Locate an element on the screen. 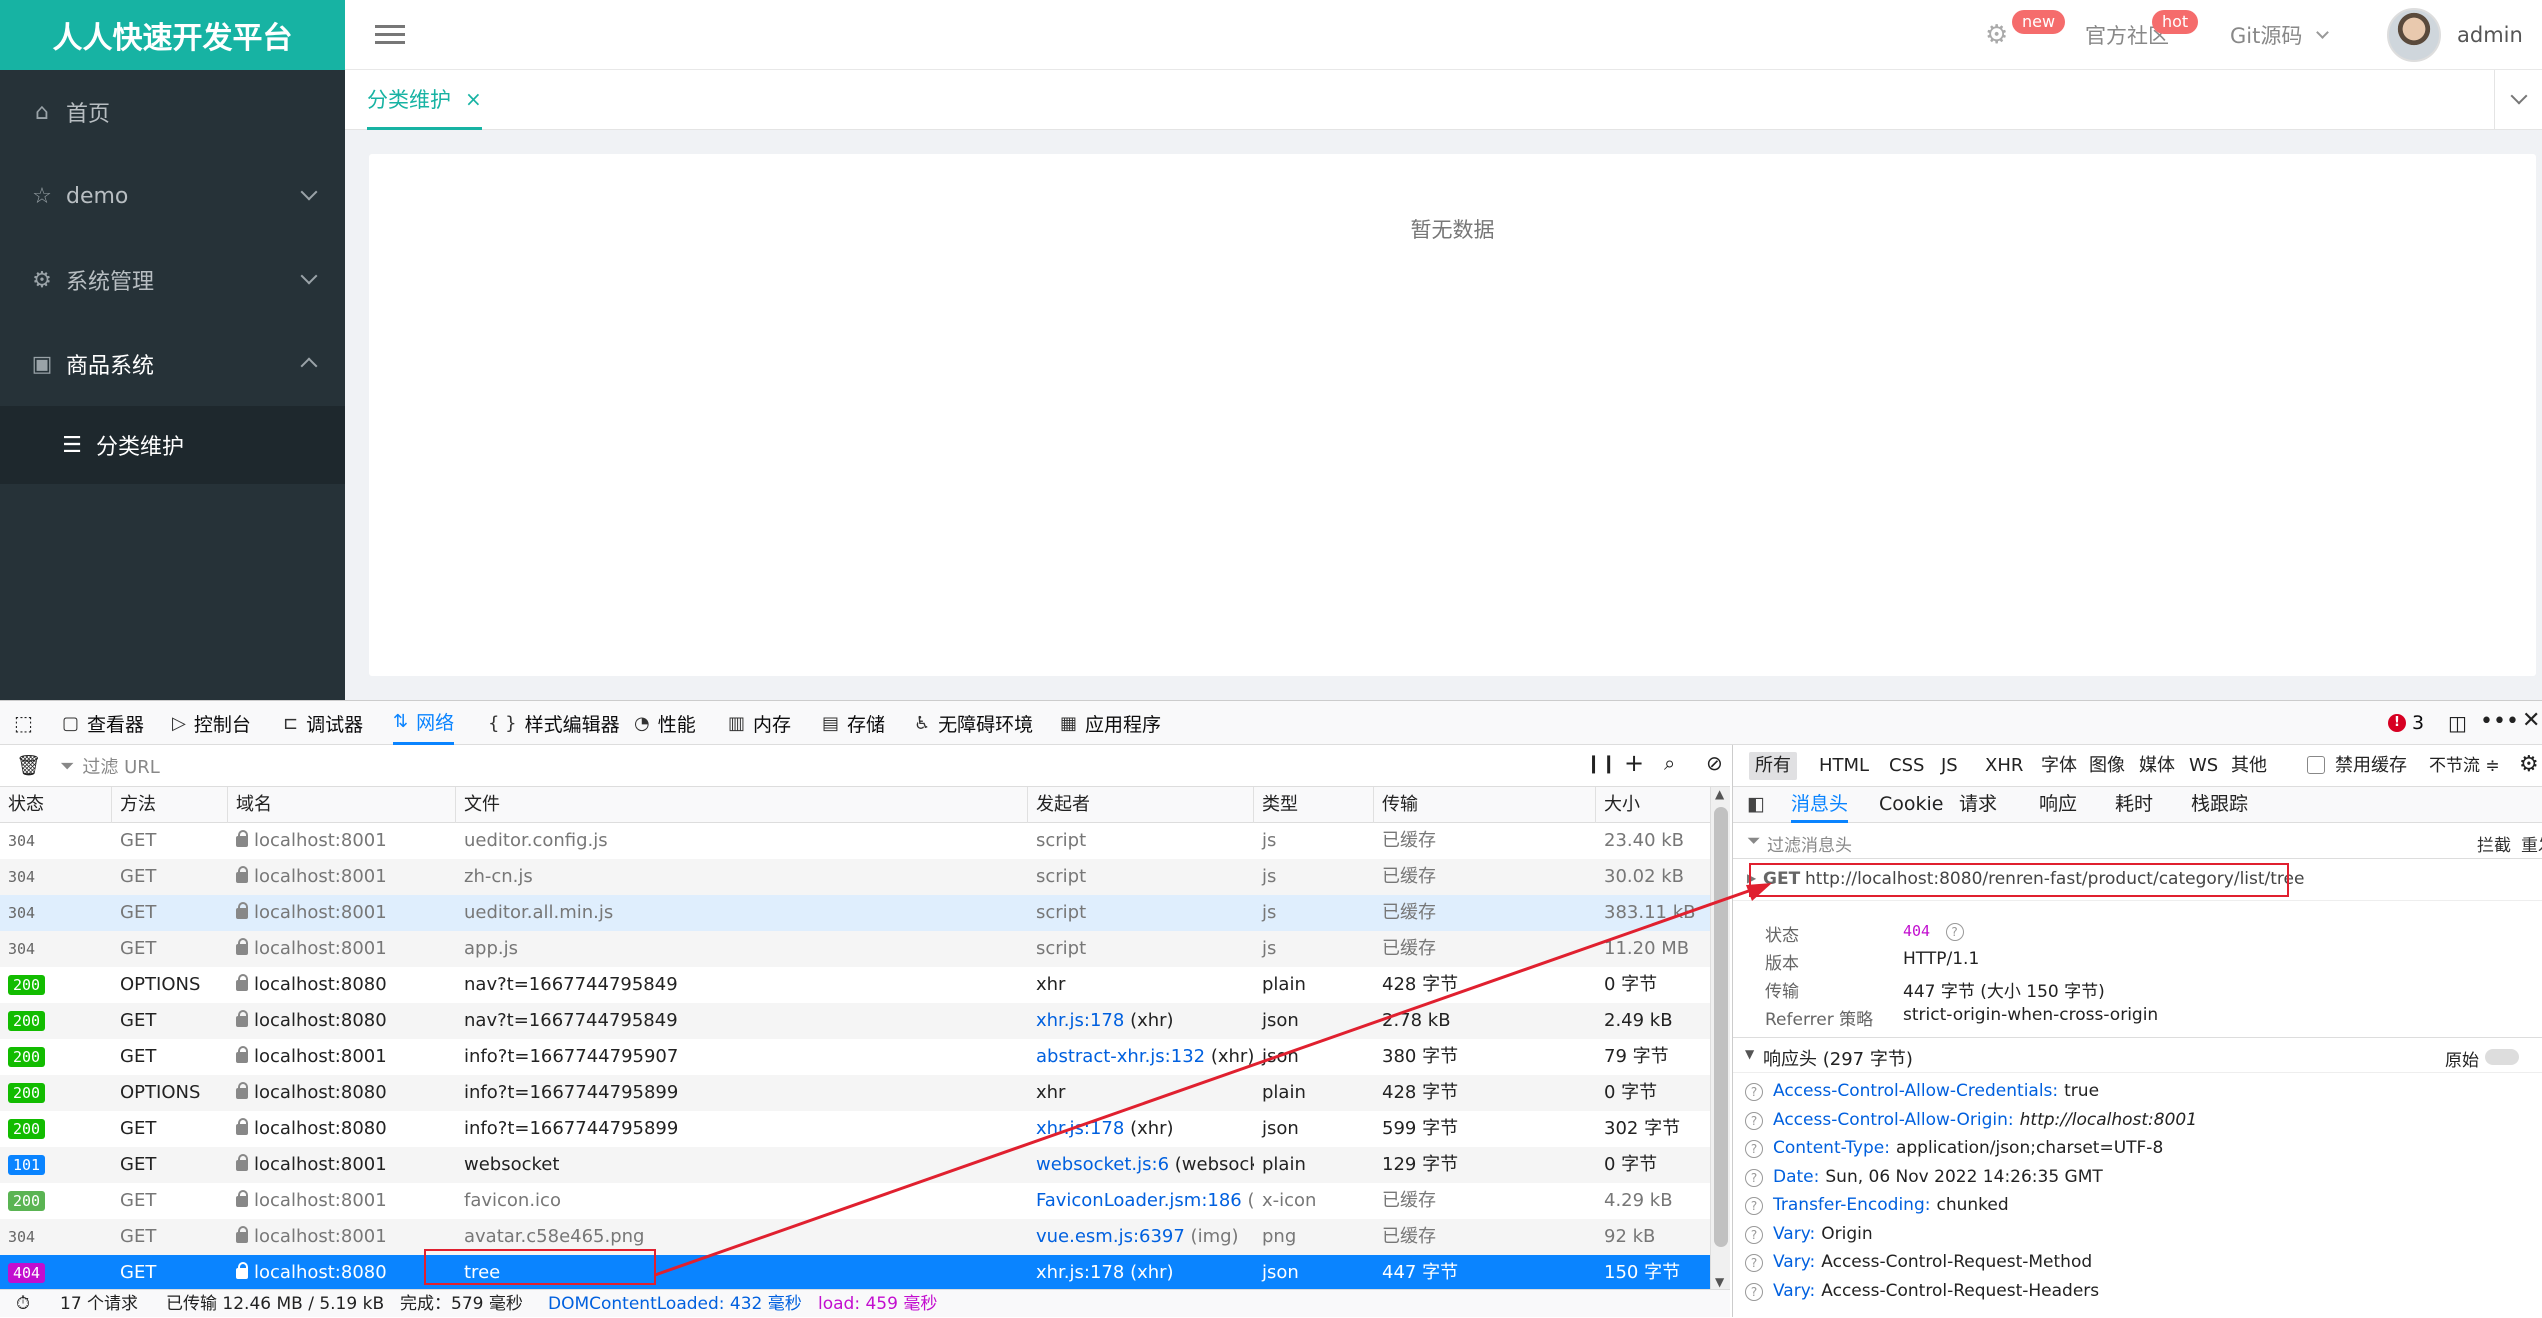 This screenshot has width=2542, height=1318. sidebar-item-category: ☰ 分类维护 is located at coordinates (172, 445).